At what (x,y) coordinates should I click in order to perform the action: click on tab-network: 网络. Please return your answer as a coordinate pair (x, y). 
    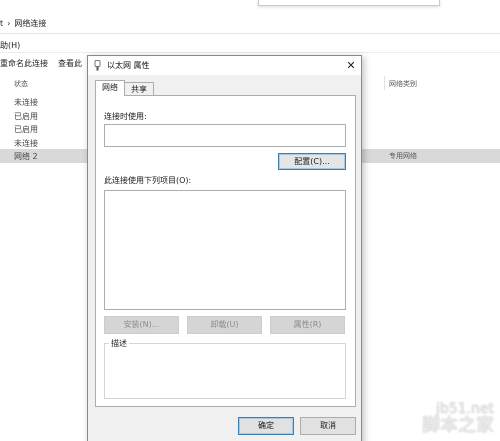
    Looking at the image, I should click on (110, 88).